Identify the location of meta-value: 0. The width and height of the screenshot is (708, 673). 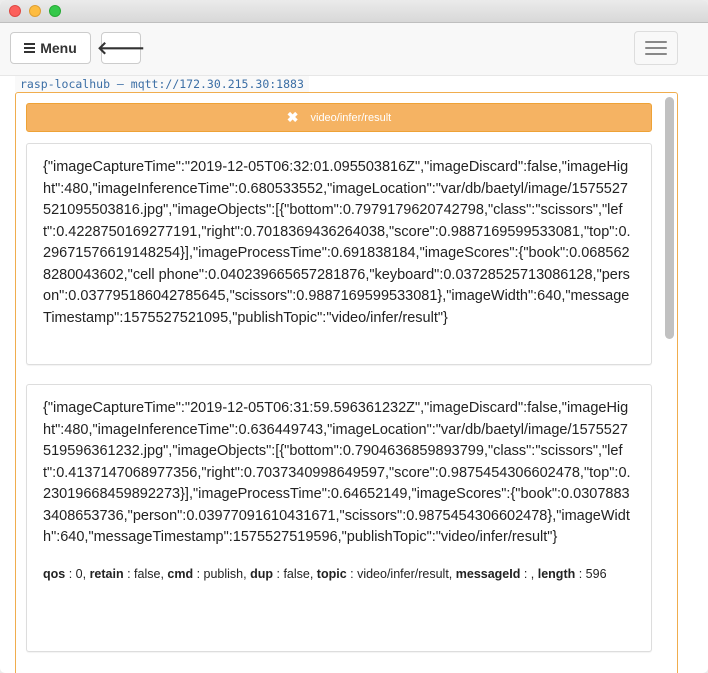
(79, 573).